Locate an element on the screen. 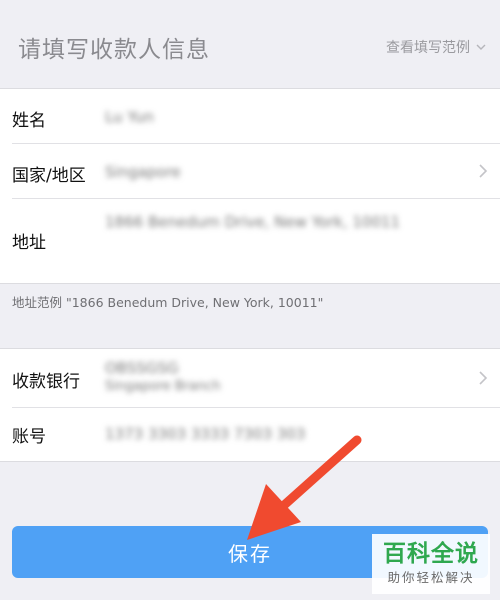 This screenshot has width=500, height=600. account-label: 账号 is located at coordinates (29, 437).